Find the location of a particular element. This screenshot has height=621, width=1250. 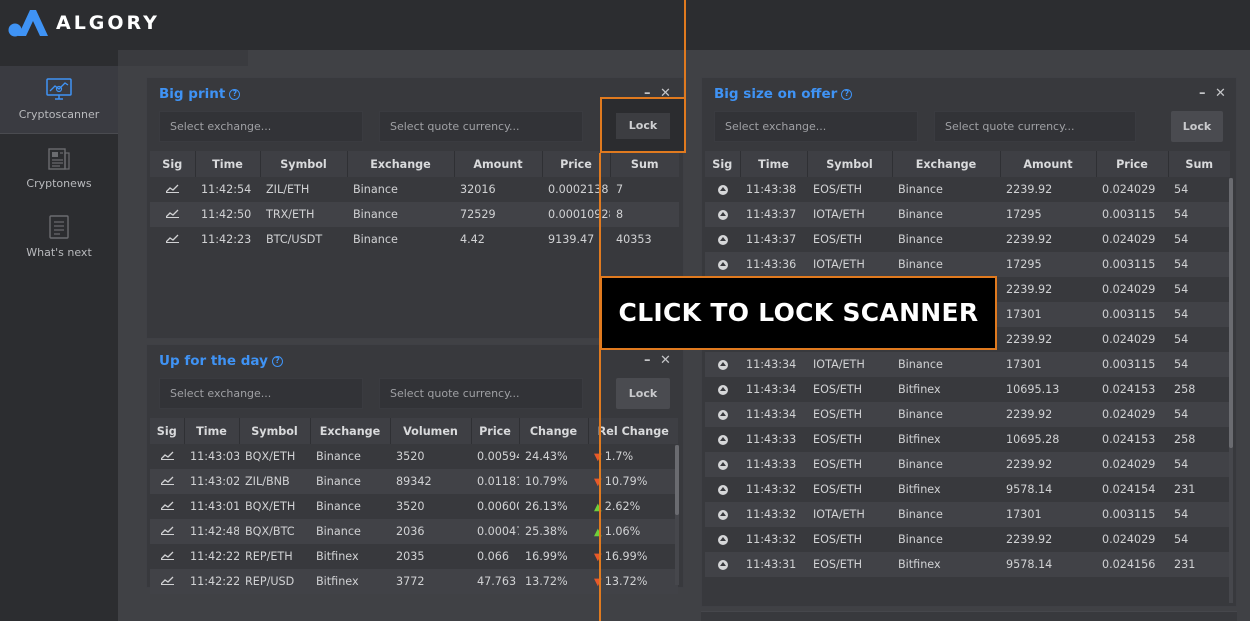

table-row: 11:43:37 EOS/ETH Binance 2239.92 0.024029 54 is located at coordinates (967, 239).